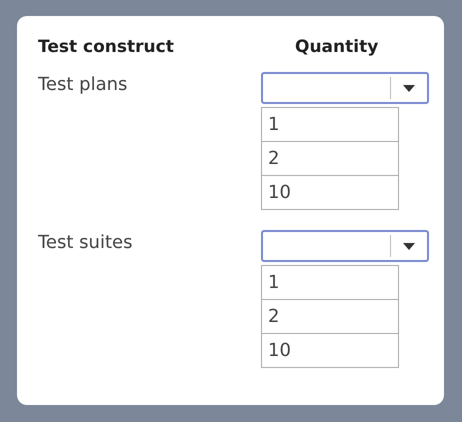 The width and height of the screenshot is (462, 422). What do you see at coordinates (83, 84) in the screenshot?
I see `row-label: Test plans` at bounding box center [83, 84].